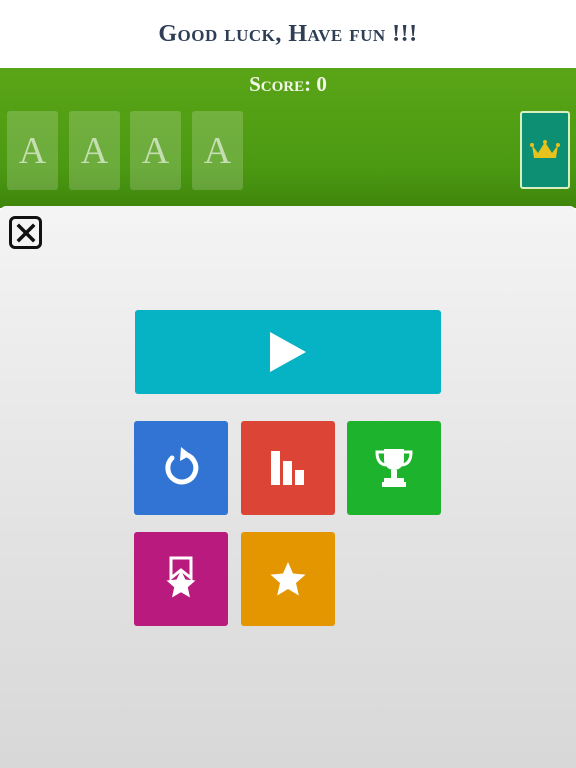 The height and width of the screenshot is (768, 576). I want to click on trophy-icon, so click(394, 468).